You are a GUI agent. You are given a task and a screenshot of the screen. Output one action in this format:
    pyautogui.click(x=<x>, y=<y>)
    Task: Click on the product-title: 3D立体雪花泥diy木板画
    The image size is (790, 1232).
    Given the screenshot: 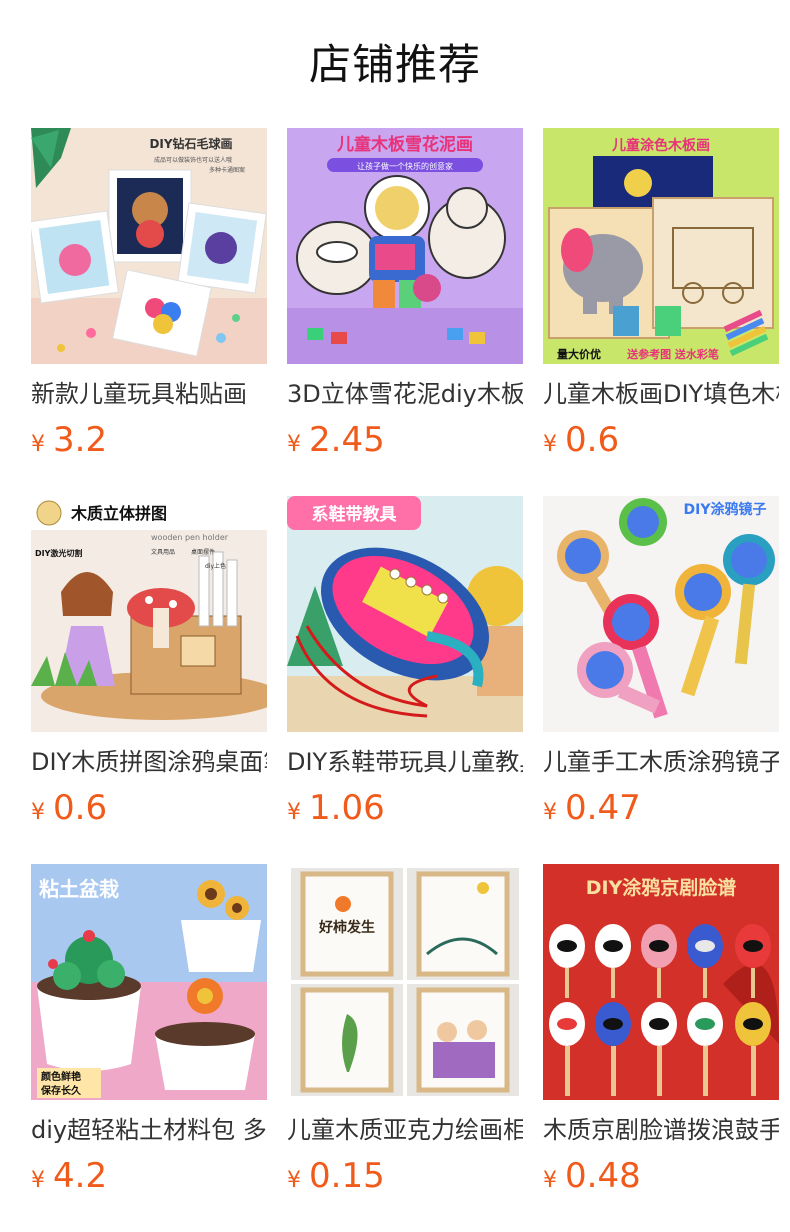 What is the action you would take?
    pyautogui.click(x=405, y=394)
    